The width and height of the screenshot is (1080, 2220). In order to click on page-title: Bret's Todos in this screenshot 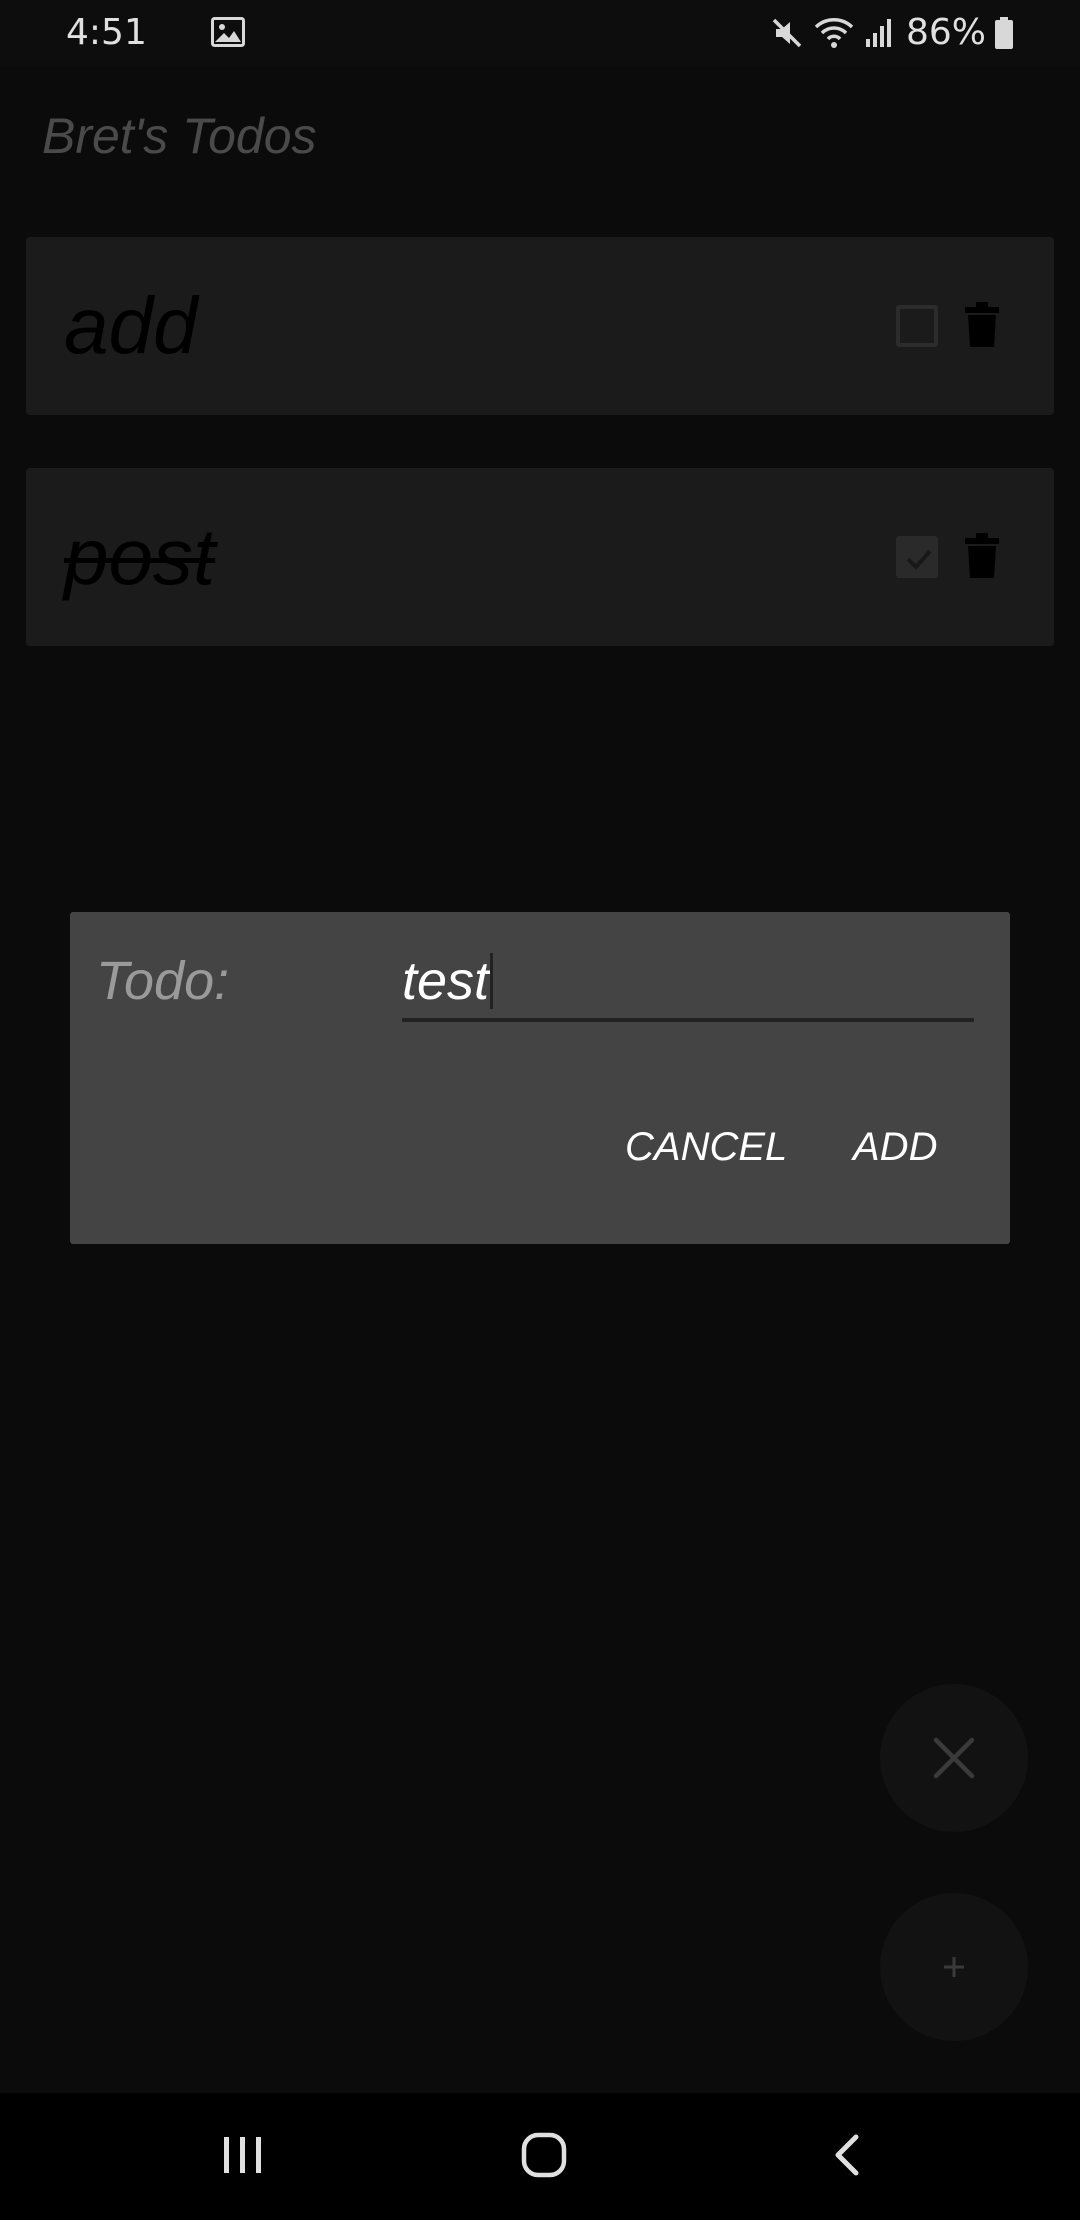, I will do `click(179, 136)`.